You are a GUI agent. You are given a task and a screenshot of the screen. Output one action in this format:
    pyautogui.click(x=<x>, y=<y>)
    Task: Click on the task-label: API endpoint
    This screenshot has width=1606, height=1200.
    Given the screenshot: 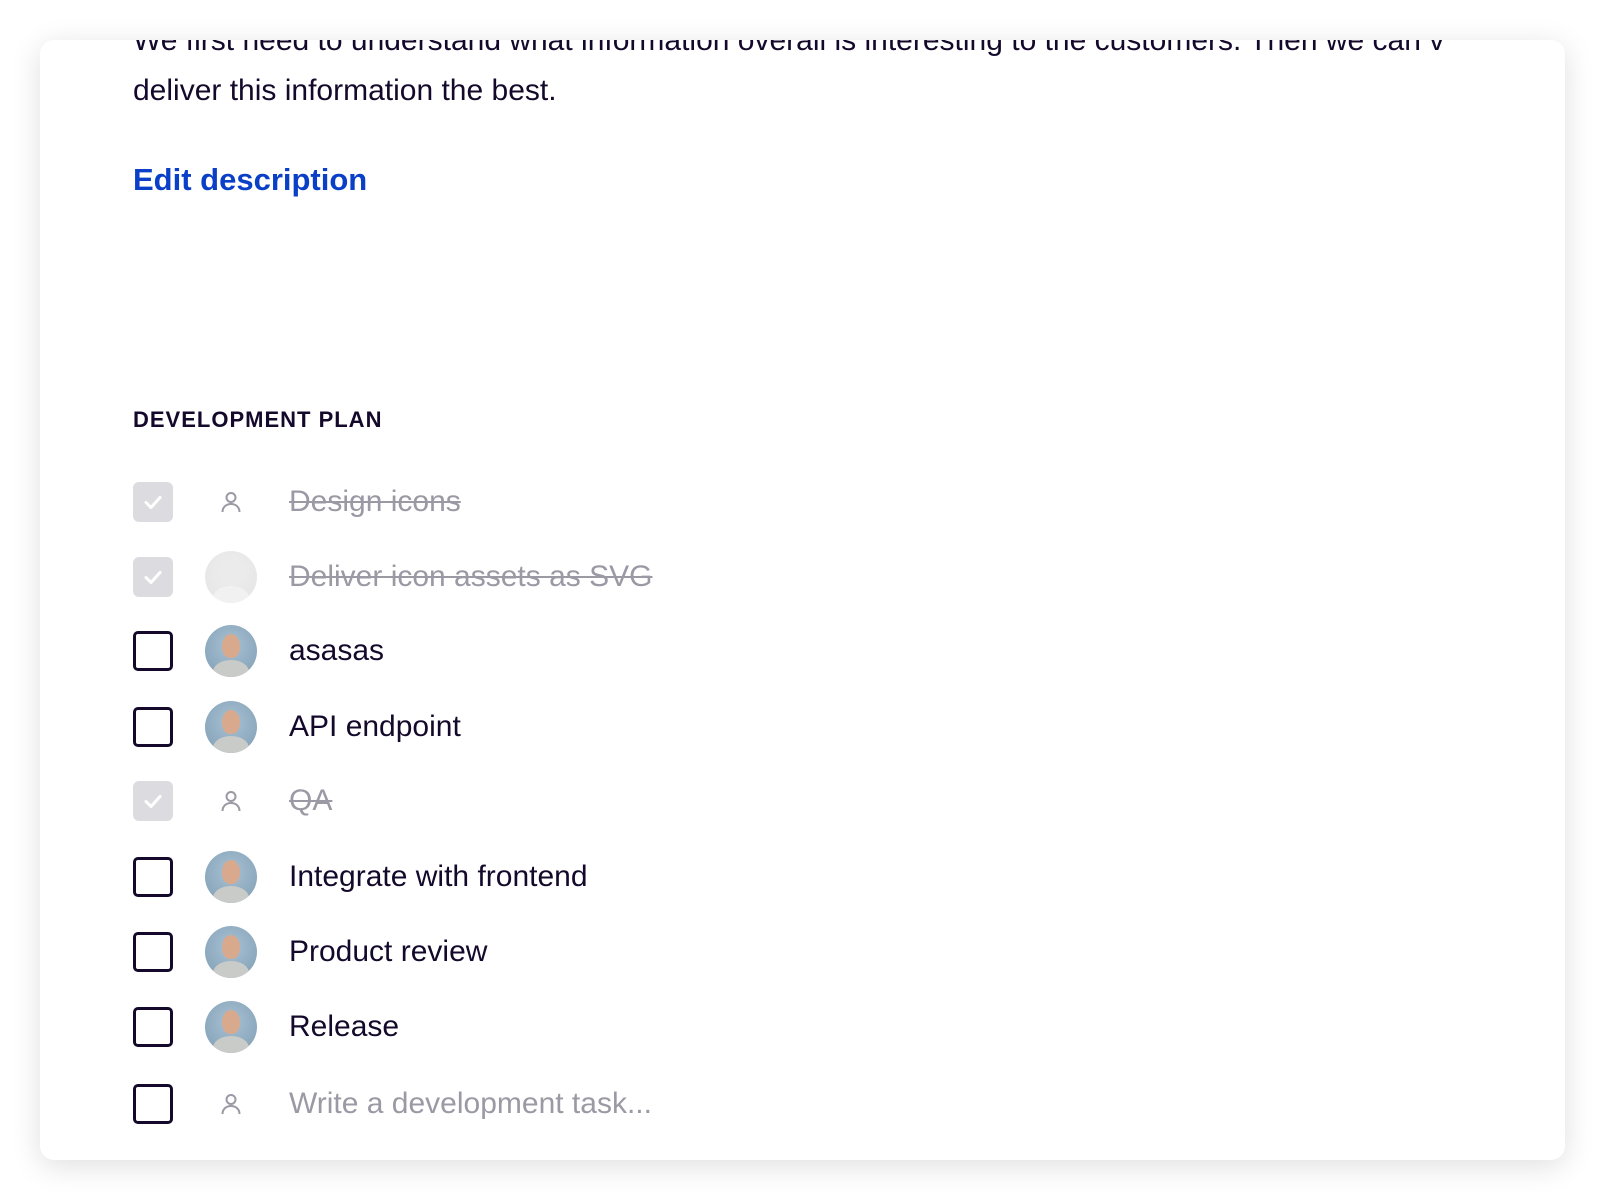 What is the action you would take?
    pyautogui.click(x=375, y=727)
    